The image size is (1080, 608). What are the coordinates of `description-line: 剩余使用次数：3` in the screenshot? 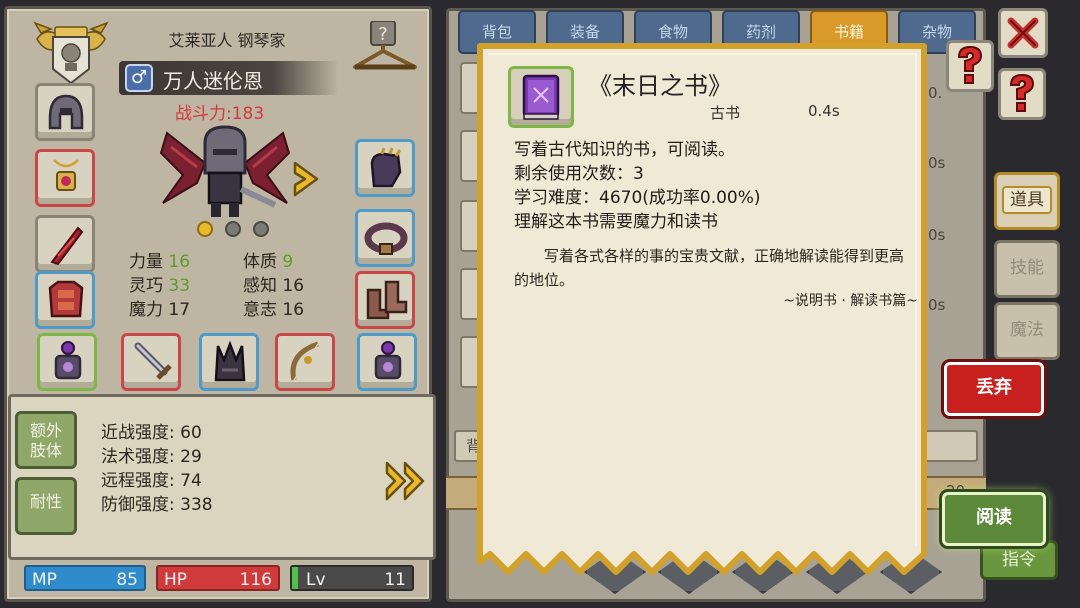 It's located at (579, 174).